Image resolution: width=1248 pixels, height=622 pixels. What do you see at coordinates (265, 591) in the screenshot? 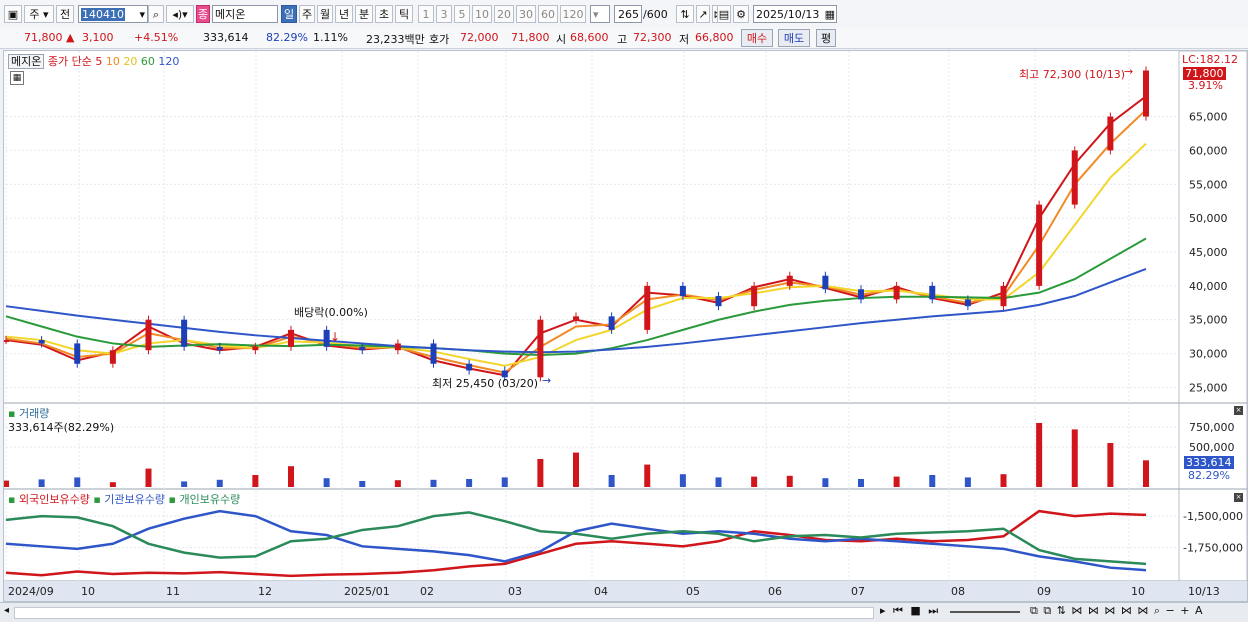
I see `date-label: 12` at bounding box center [265, 591].